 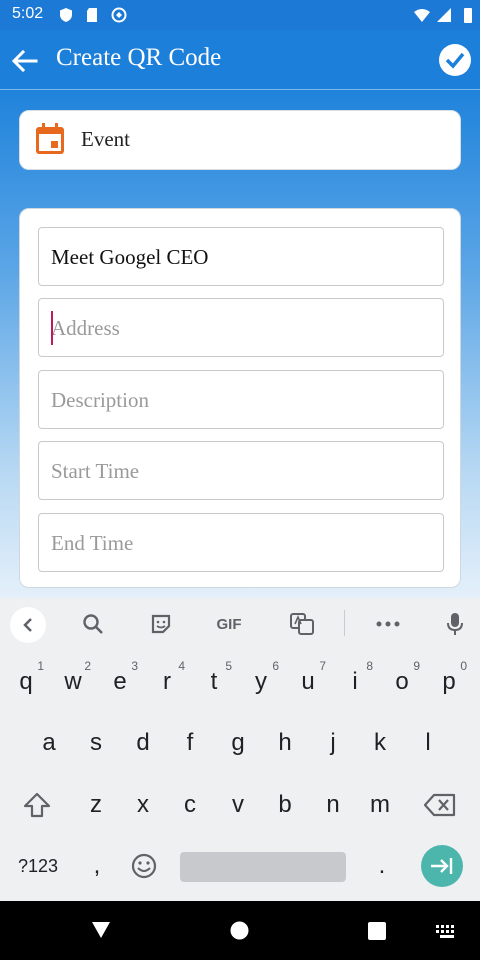 I want to click on voice-input-button, so click(x=455, y=624).